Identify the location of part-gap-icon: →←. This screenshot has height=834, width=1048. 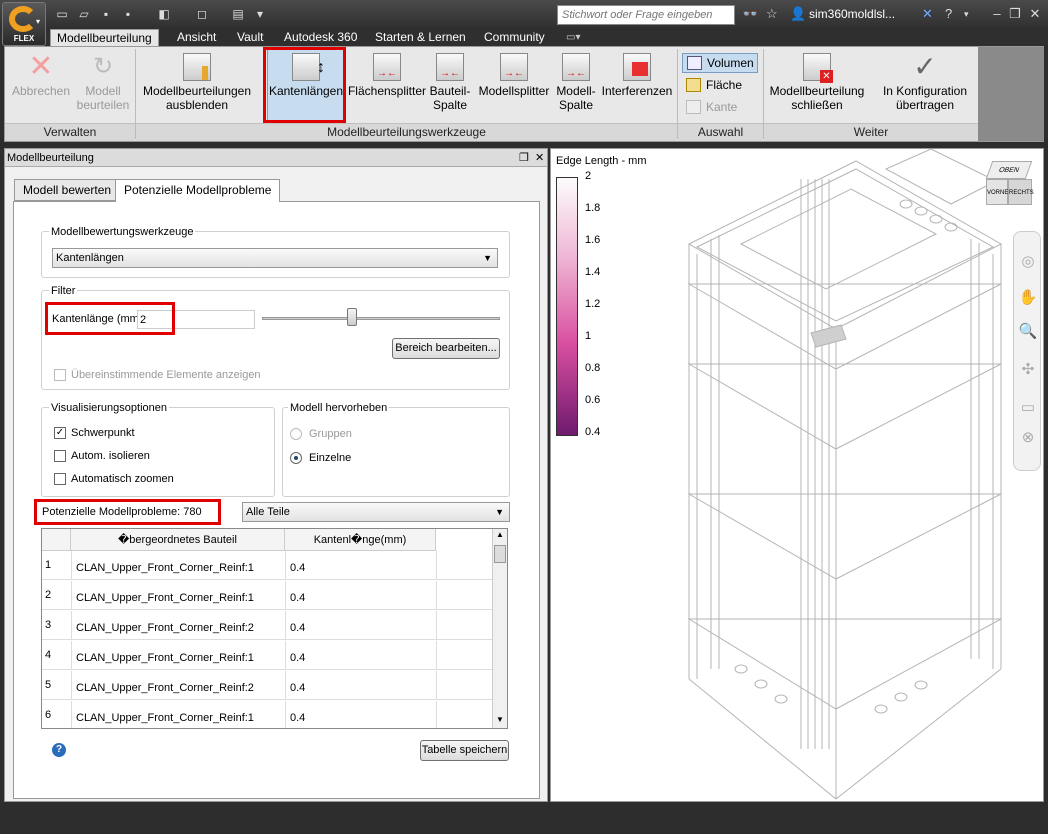
(450, 67).